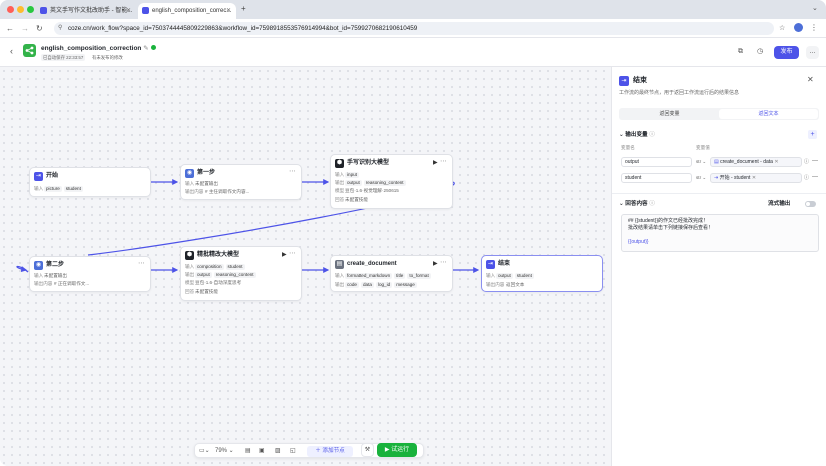 The image size is (826, 466). Describe the element at coordinates (368, 163) in the screenshot. I see `node-title: 手写识别大模型` at that location.